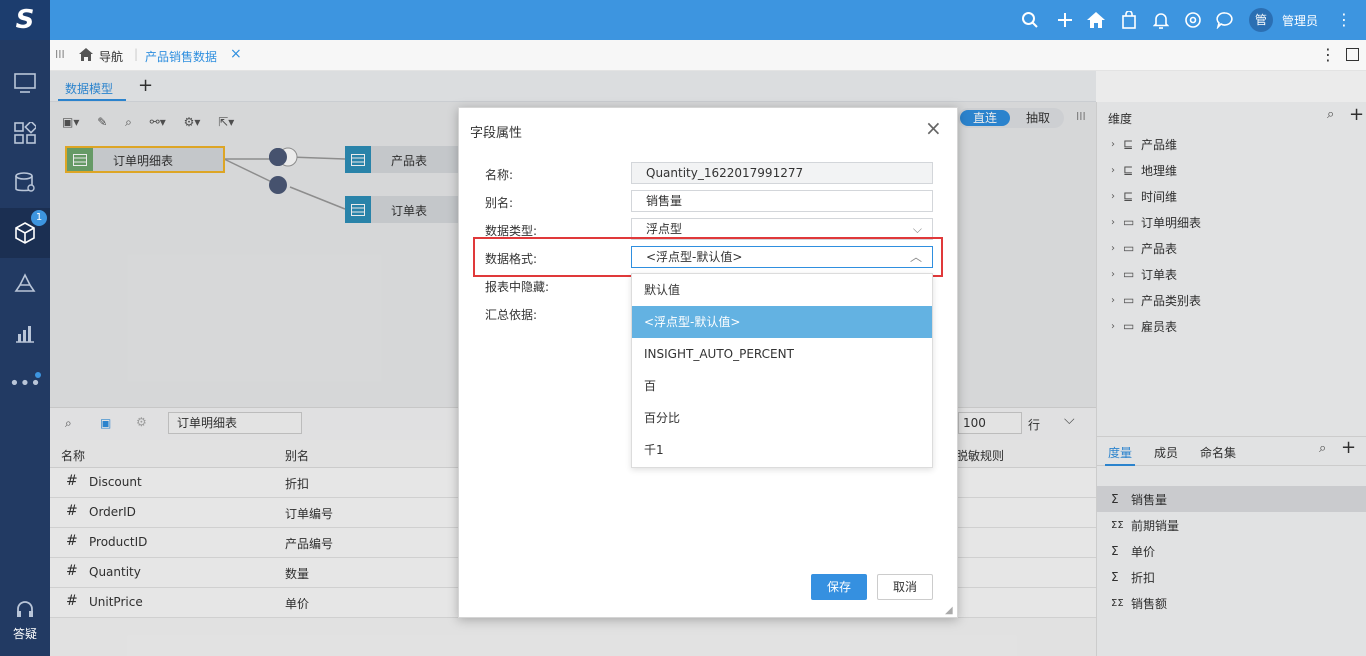 The height and width of the screenshot is (656, 1366). Describe the element at coordinates (1344, 20) in the screenshot. I see `more-vertical-icon: ⋮` at that location.